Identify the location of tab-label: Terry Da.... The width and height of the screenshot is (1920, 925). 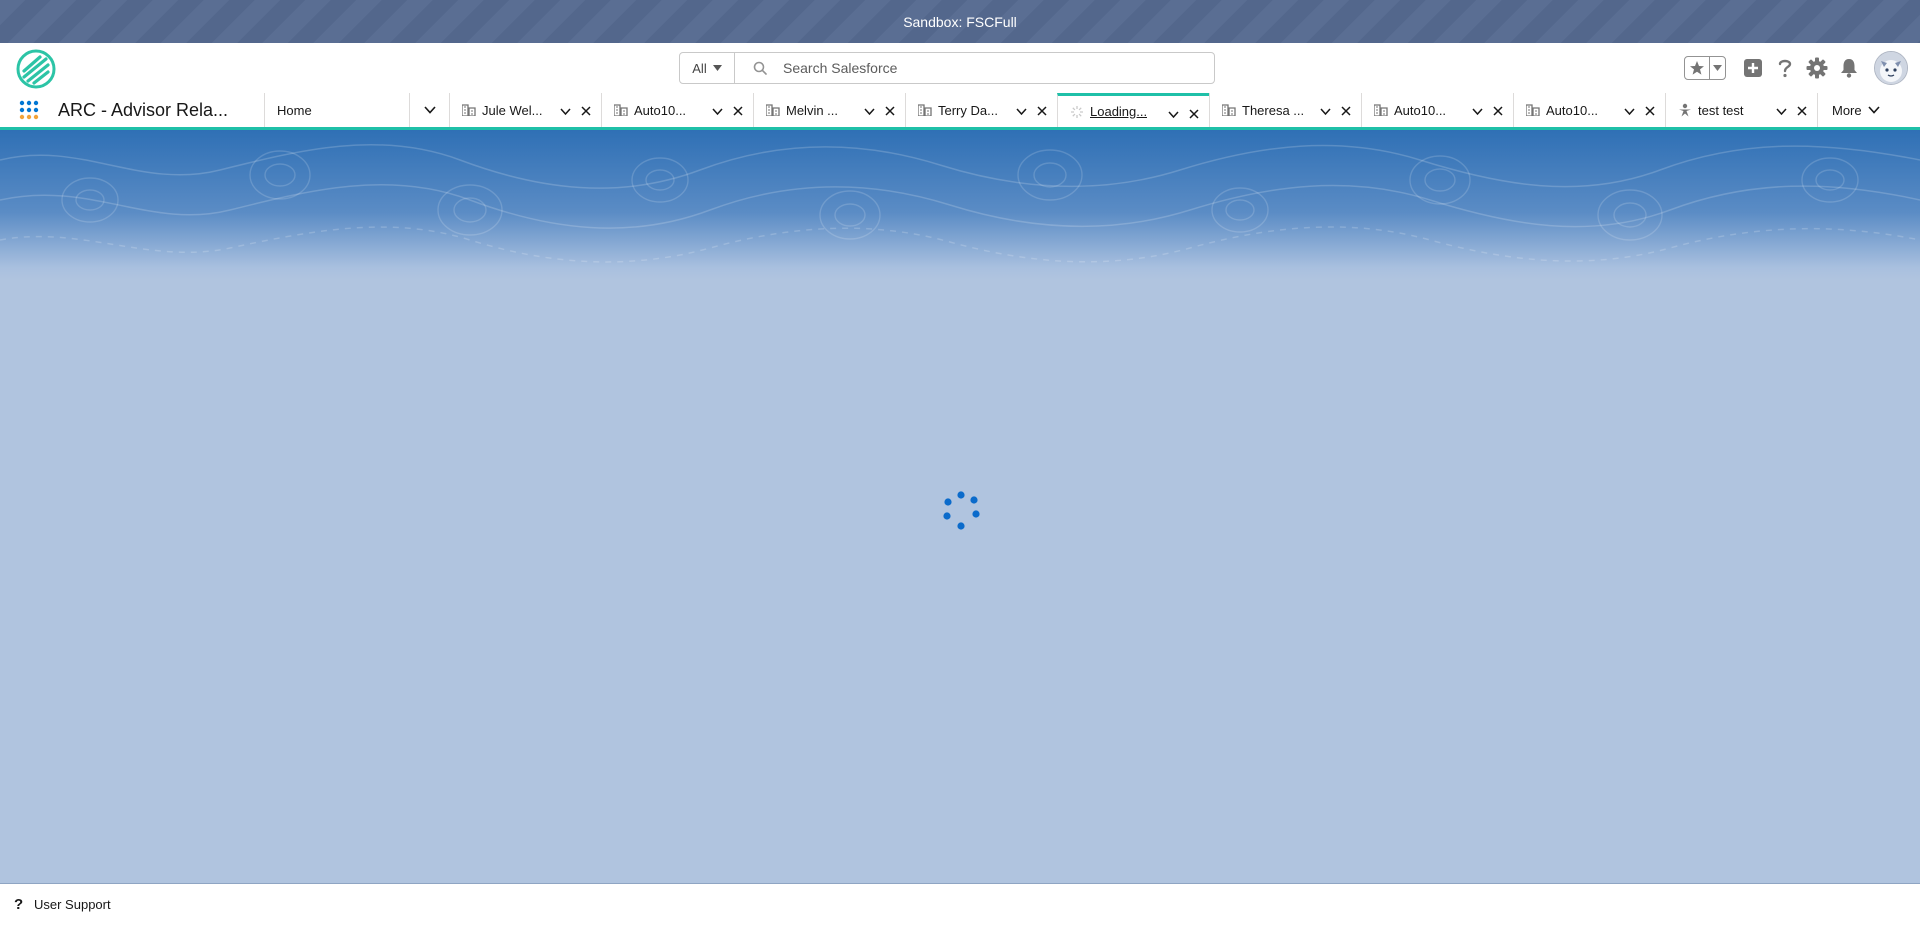
(968, 110).